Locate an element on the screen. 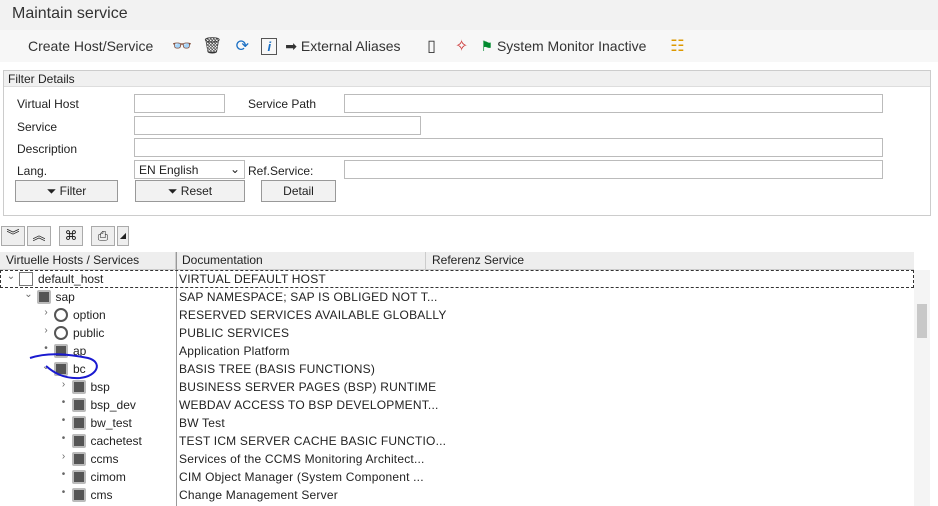 This screenshot has width=938, height=506. virtual-host-input is located at coordinates (179, 103).